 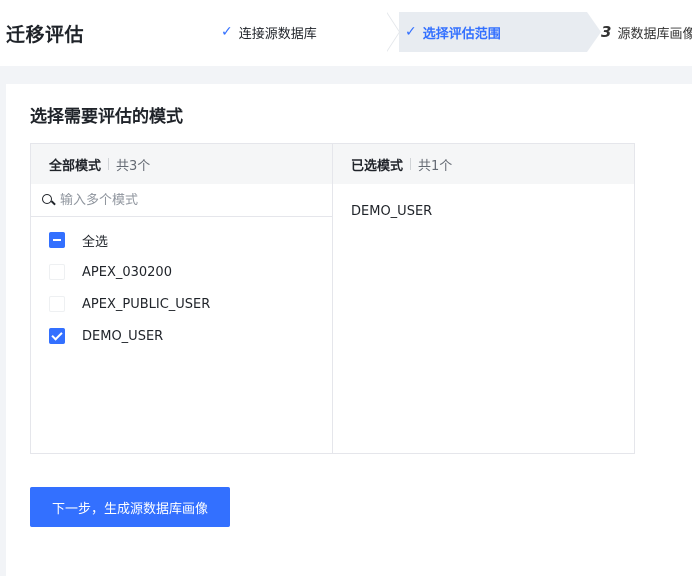 I want to click on source-panel-title: 全部模式, so click(x=75, y=166).